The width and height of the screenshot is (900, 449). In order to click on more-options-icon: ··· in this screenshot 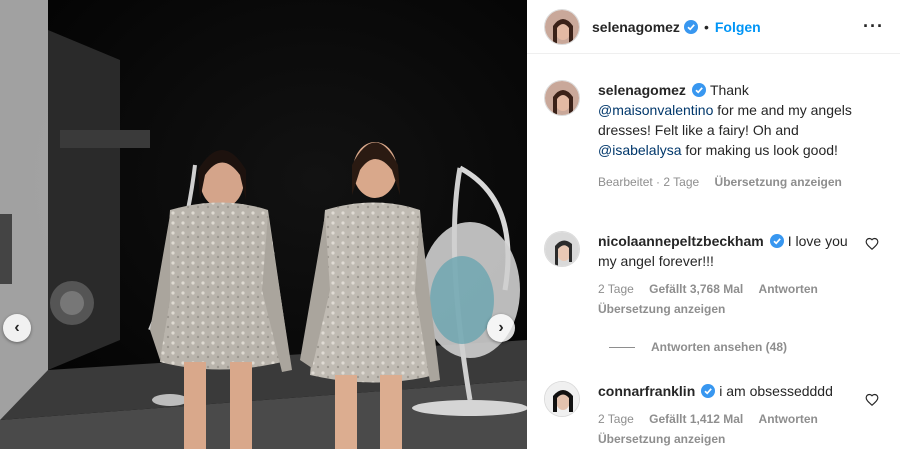, I will do `click(873, 26)`.